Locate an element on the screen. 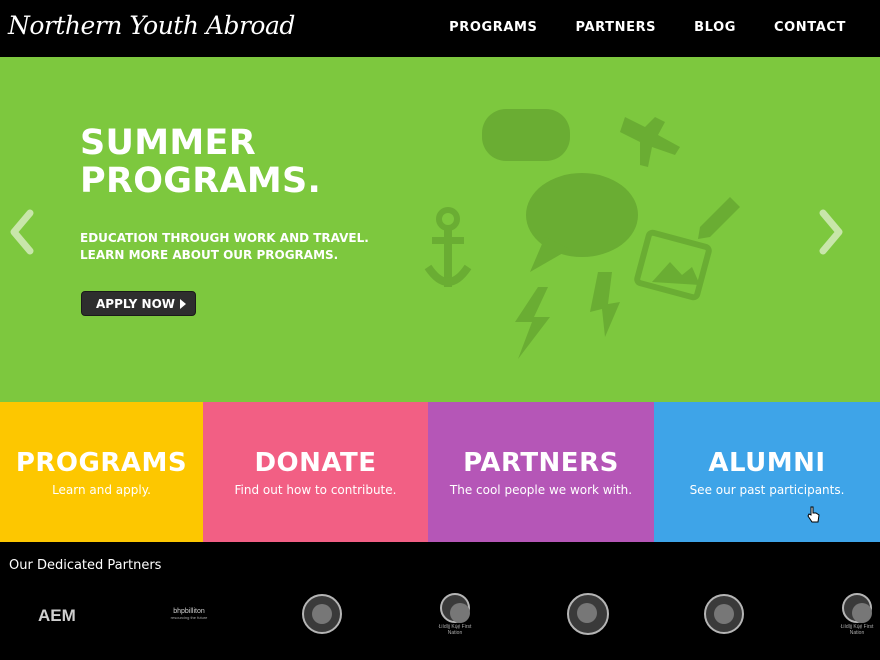  airplane-icon is located at coordinates (650, 142).